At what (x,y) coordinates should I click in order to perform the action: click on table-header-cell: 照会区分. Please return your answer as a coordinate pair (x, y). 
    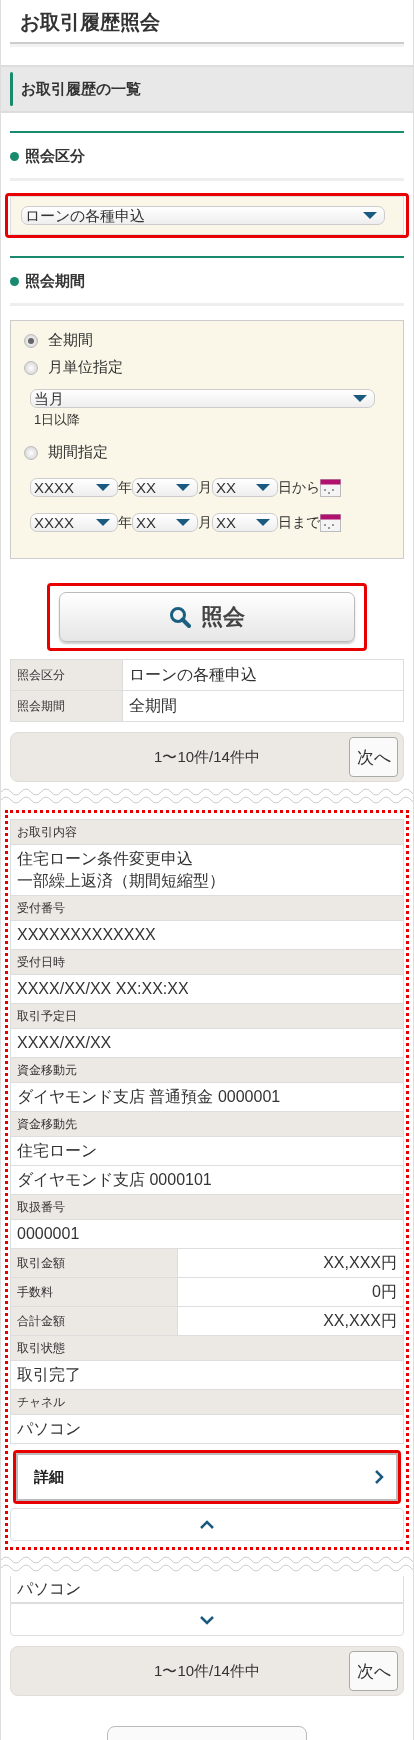
    Looking at the image, I should click on (67, 675).